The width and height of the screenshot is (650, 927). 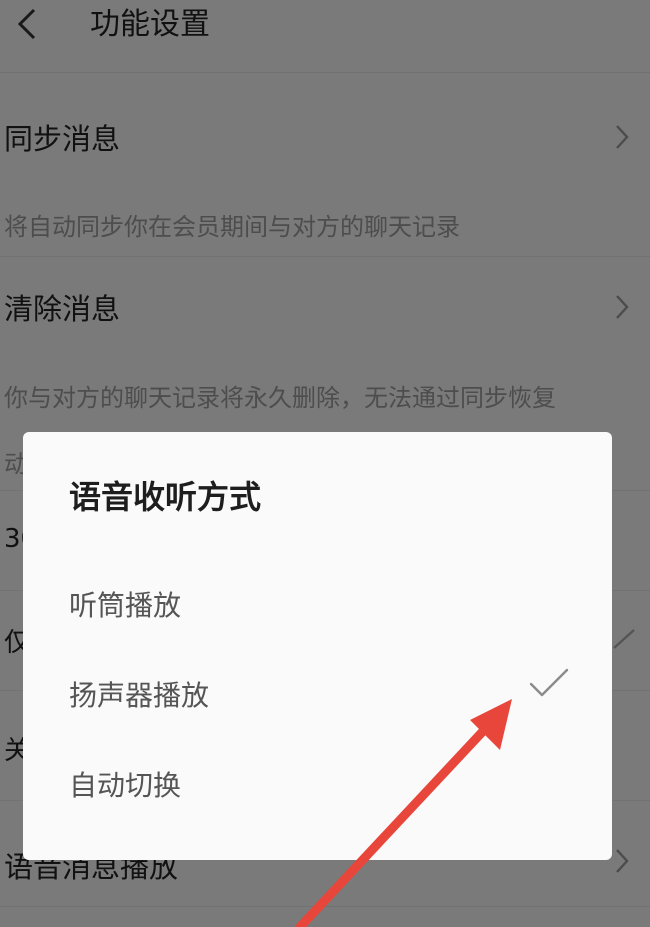 What do you see at coordinates (125, 785) in the screenshot?
I see `option-label: 自动切换` at bounding box center [125, 785].